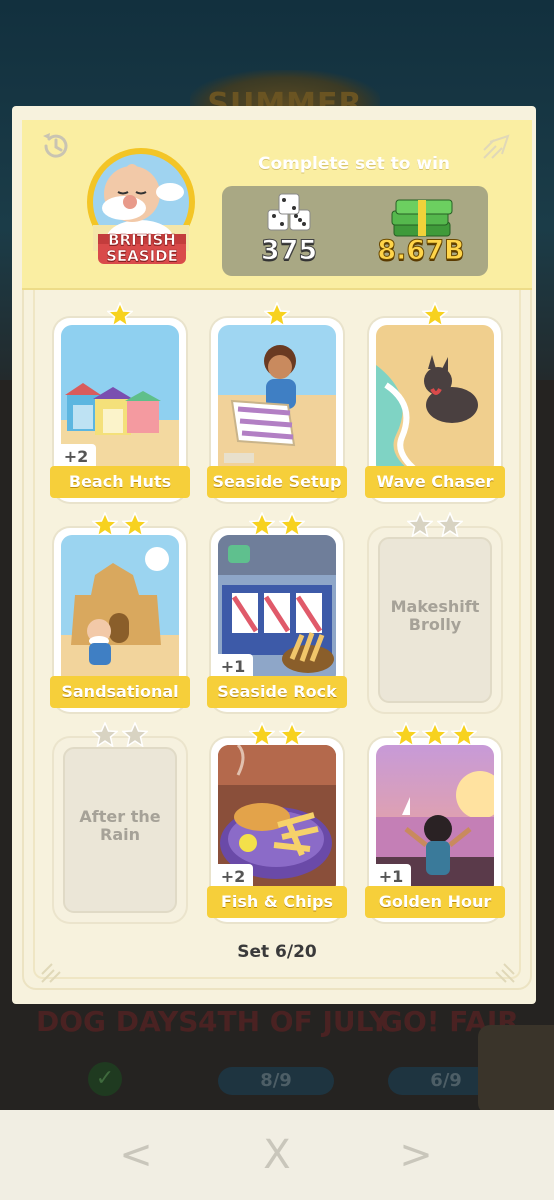 The width and height of the screenshot is (554, 1200). I want to click on close-icon: X, so click(277, 1155).